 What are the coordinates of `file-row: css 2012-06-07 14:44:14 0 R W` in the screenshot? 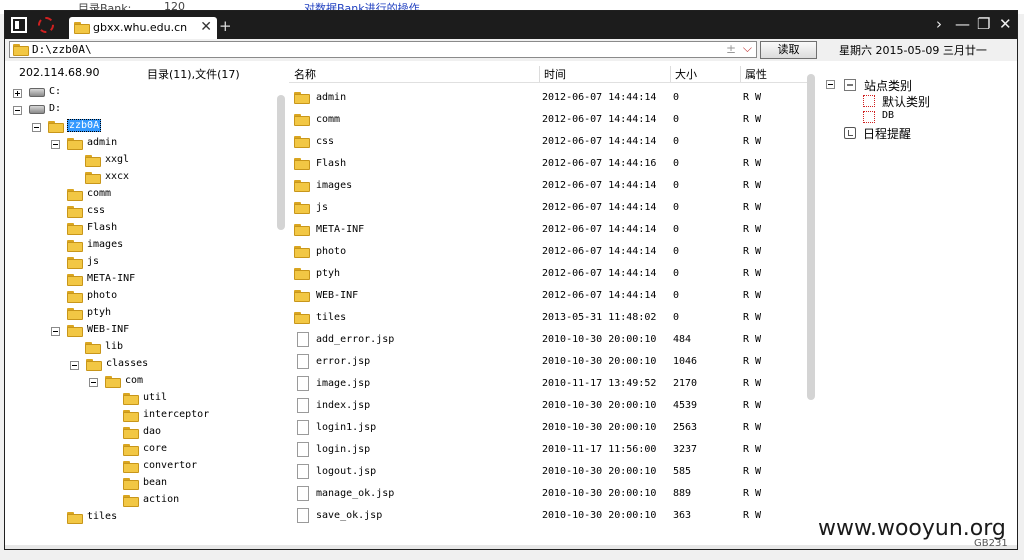 It's located at (548, 143).